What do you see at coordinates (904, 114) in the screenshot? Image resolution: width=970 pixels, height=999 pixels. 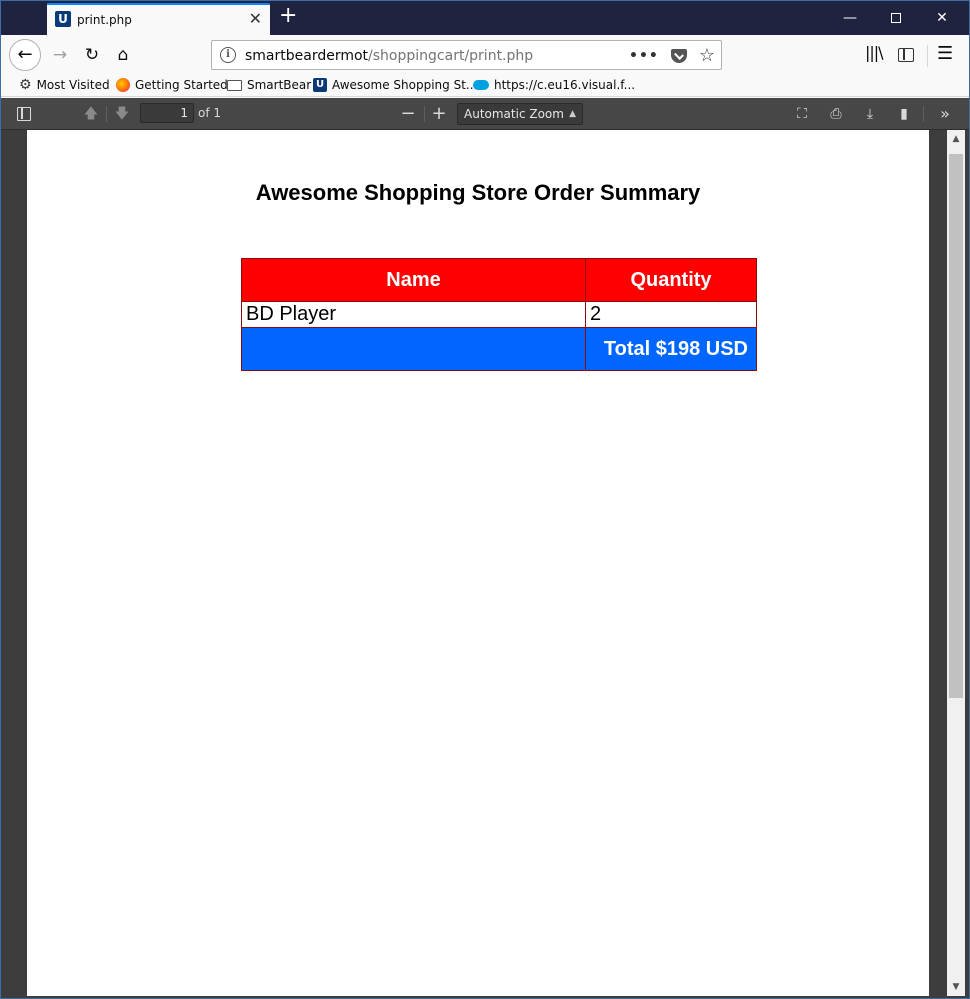 I see `bookmark-icon: ▮` at bounding box center [904, 114].